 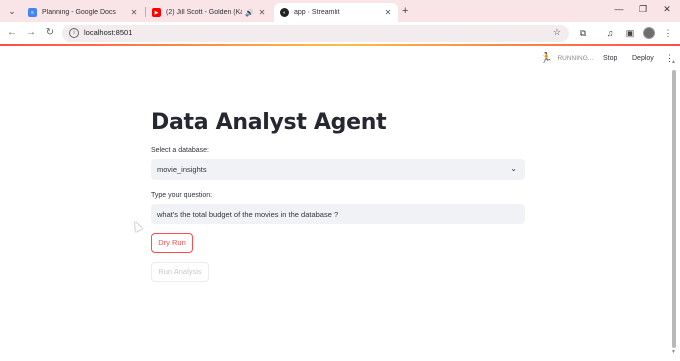 What do you see at coordinates (249, 13) in the screenshot?
I see `speaker-icon: 🔊` at bounding box center [249, 13].